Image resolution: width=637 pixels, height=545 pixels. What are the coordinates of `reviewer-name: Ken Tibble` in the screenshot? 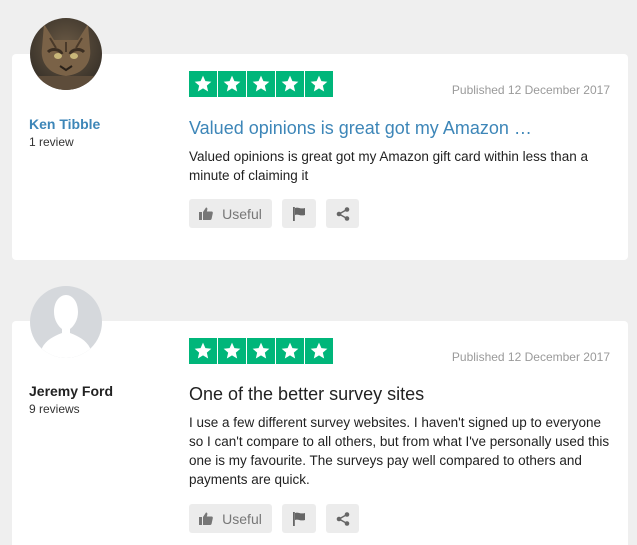 It's located at (64, 124).